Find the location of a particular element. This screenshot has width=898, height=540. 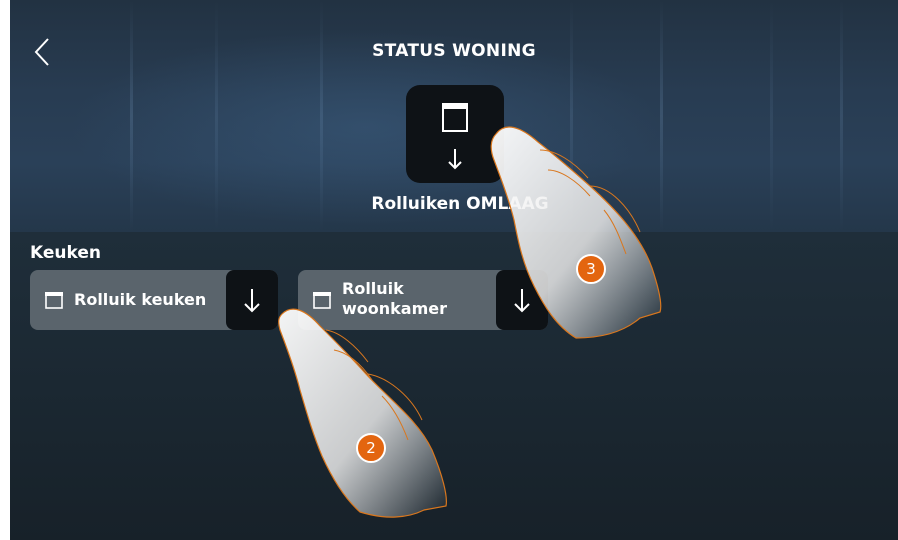

all-shutters-down-button is located at coordinates (455, 134).